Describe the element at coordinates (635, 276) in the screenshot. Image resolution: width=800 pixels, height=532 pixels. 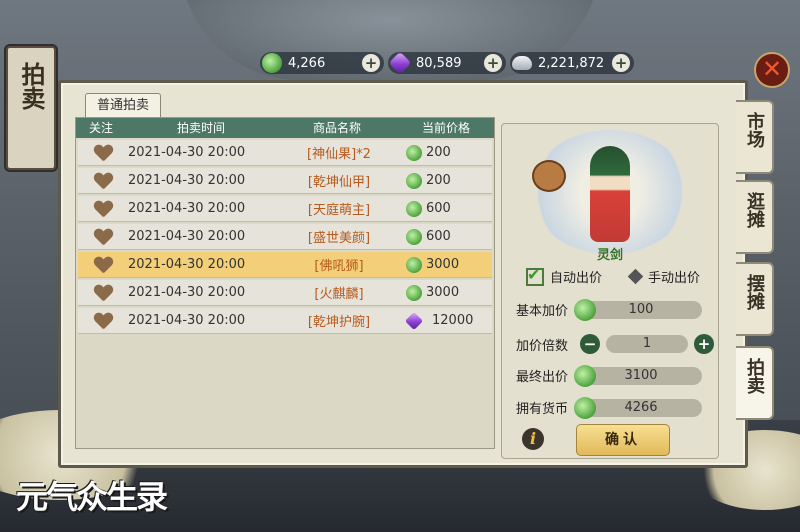
I see `diamond-radio-icon` at that location.